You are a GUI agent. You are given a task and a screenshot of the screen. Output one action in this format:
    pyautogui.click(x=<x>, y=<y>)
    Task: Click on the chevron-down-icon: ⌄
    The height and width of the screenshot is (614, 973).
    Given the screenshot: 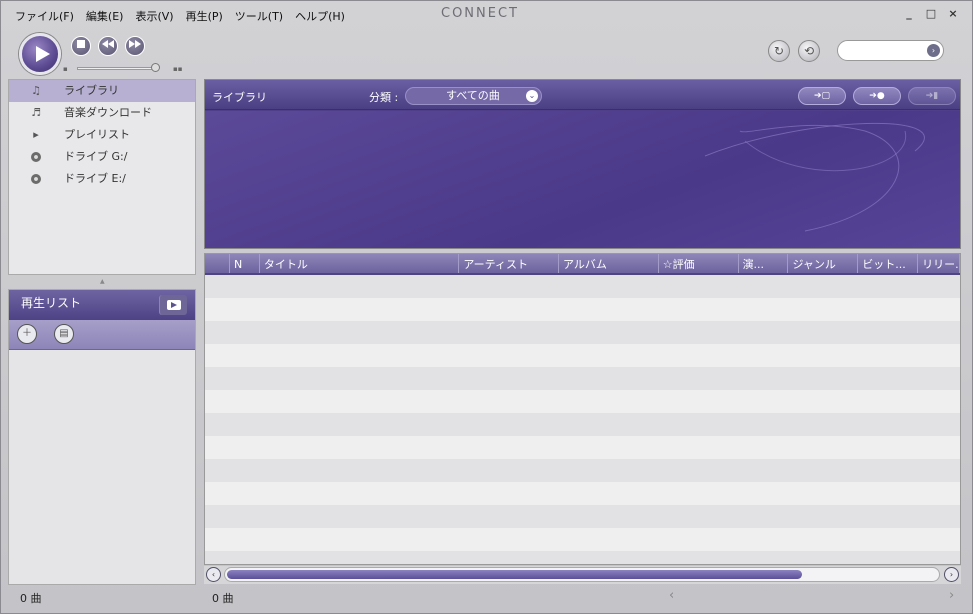 What is the action you would take?
    pyautogui.click(x=532, y=96)
    